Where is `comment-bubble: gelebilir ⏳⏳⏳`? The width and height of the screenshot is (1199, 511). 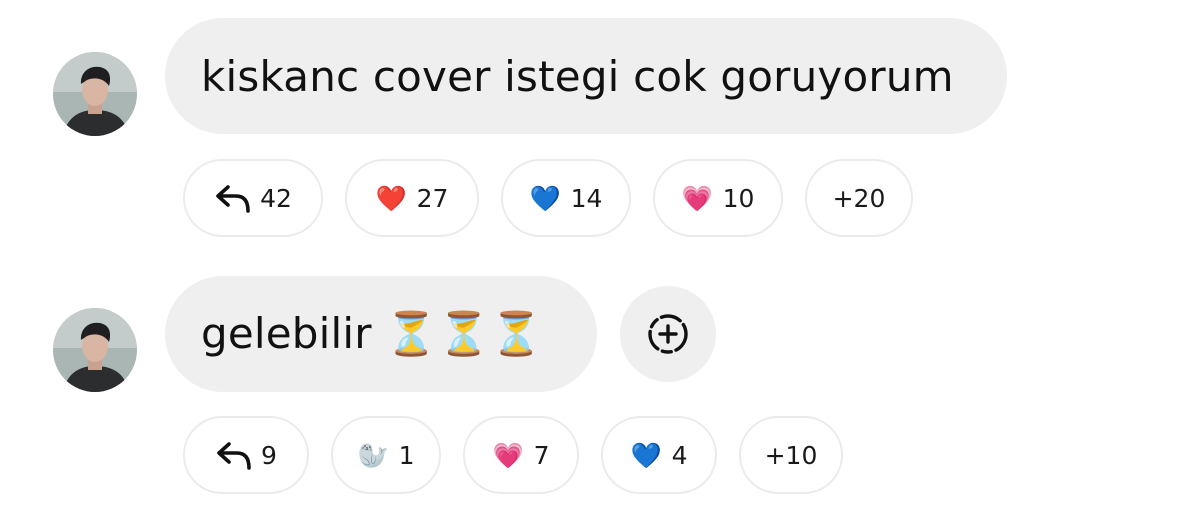
comment-bubble: gelebilir ⏳⏳⏳ is located at coordinates (381, 334).